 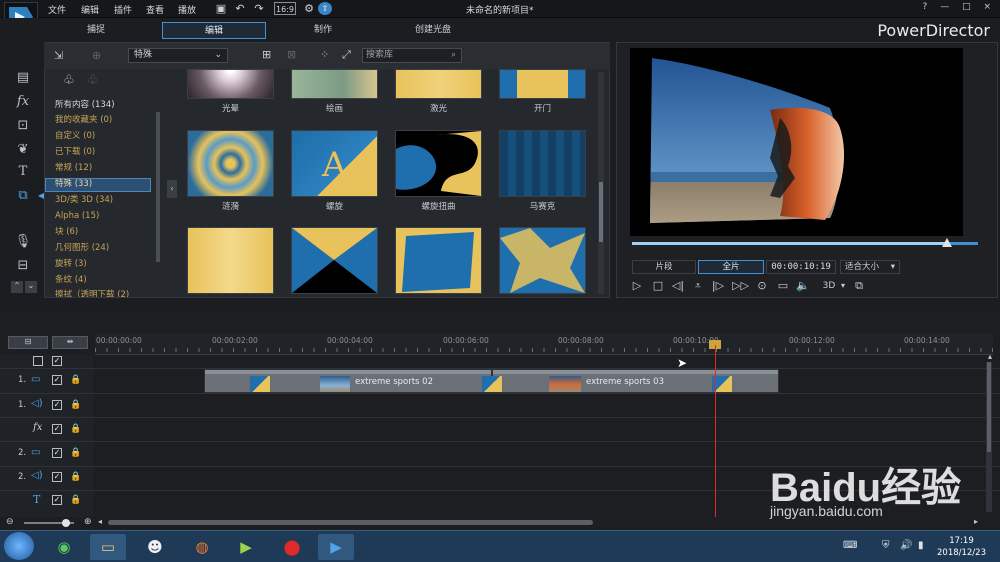 I want to click on tray-keyboard-icon: ⌨, so click(x=850, y=545).